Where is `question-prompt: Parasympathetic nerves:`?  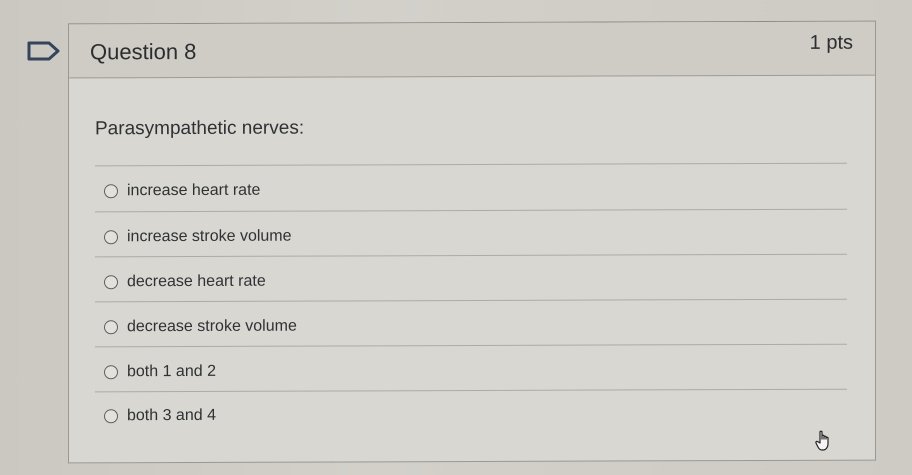 question-prompt: Parasympathetic nerves: is located at coordinates (200, 128).